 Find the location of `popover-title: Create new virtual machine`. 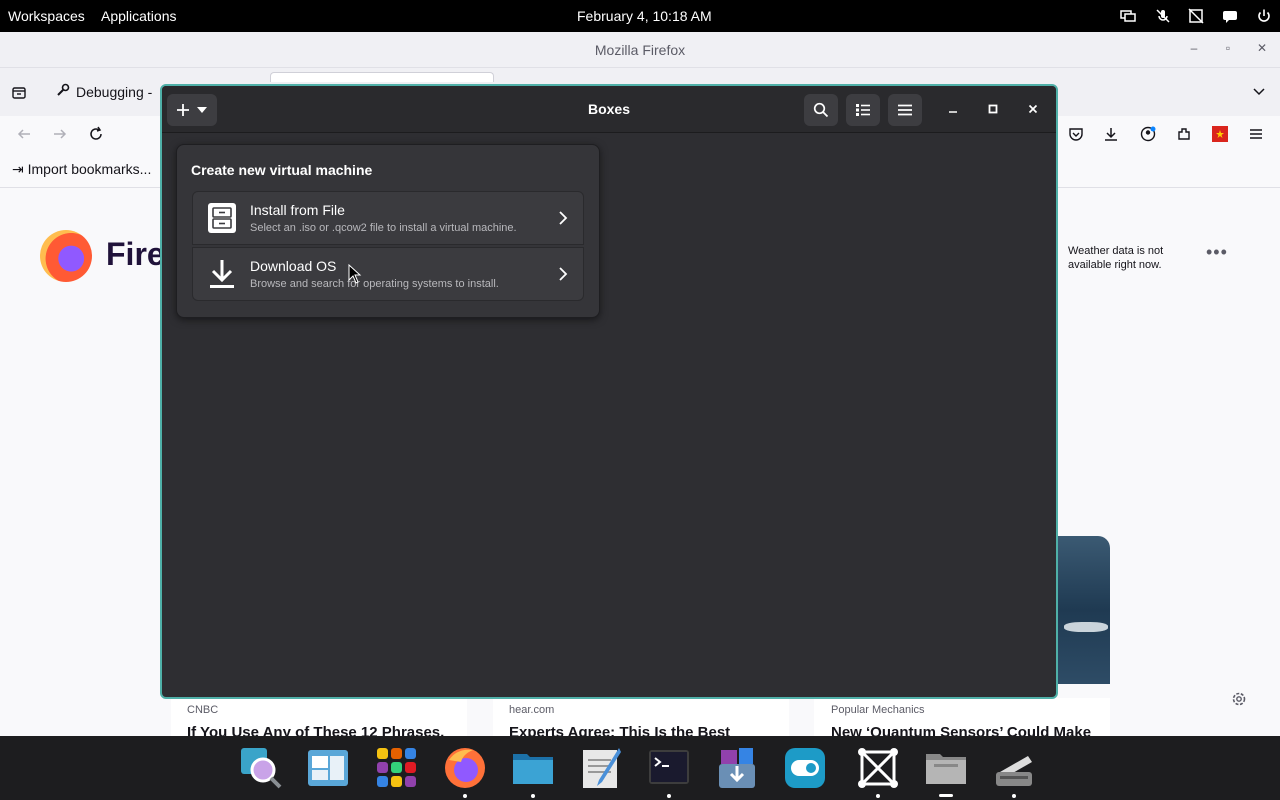

popover-title: Create new virtual machine is located at coordinates (282, 170).